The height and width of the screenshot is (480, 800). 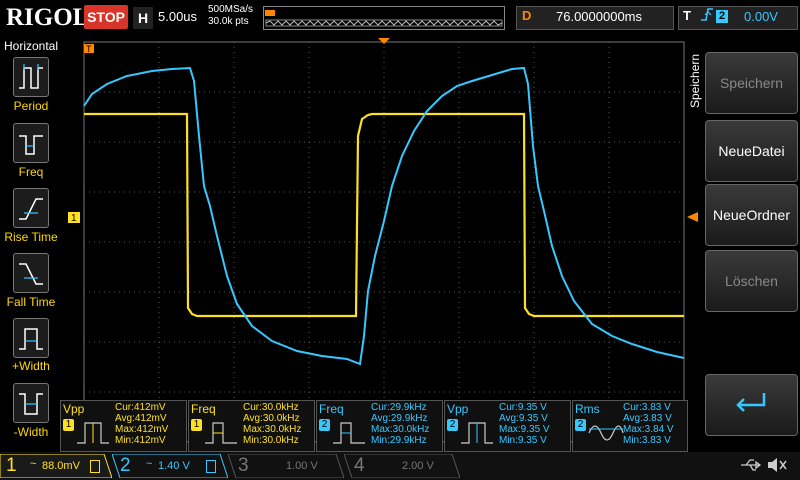 What do you see at coordinates (177, 16) in the screenshot?
I see `timebase-scale: 5.00us` at bounding box center [177, 16].